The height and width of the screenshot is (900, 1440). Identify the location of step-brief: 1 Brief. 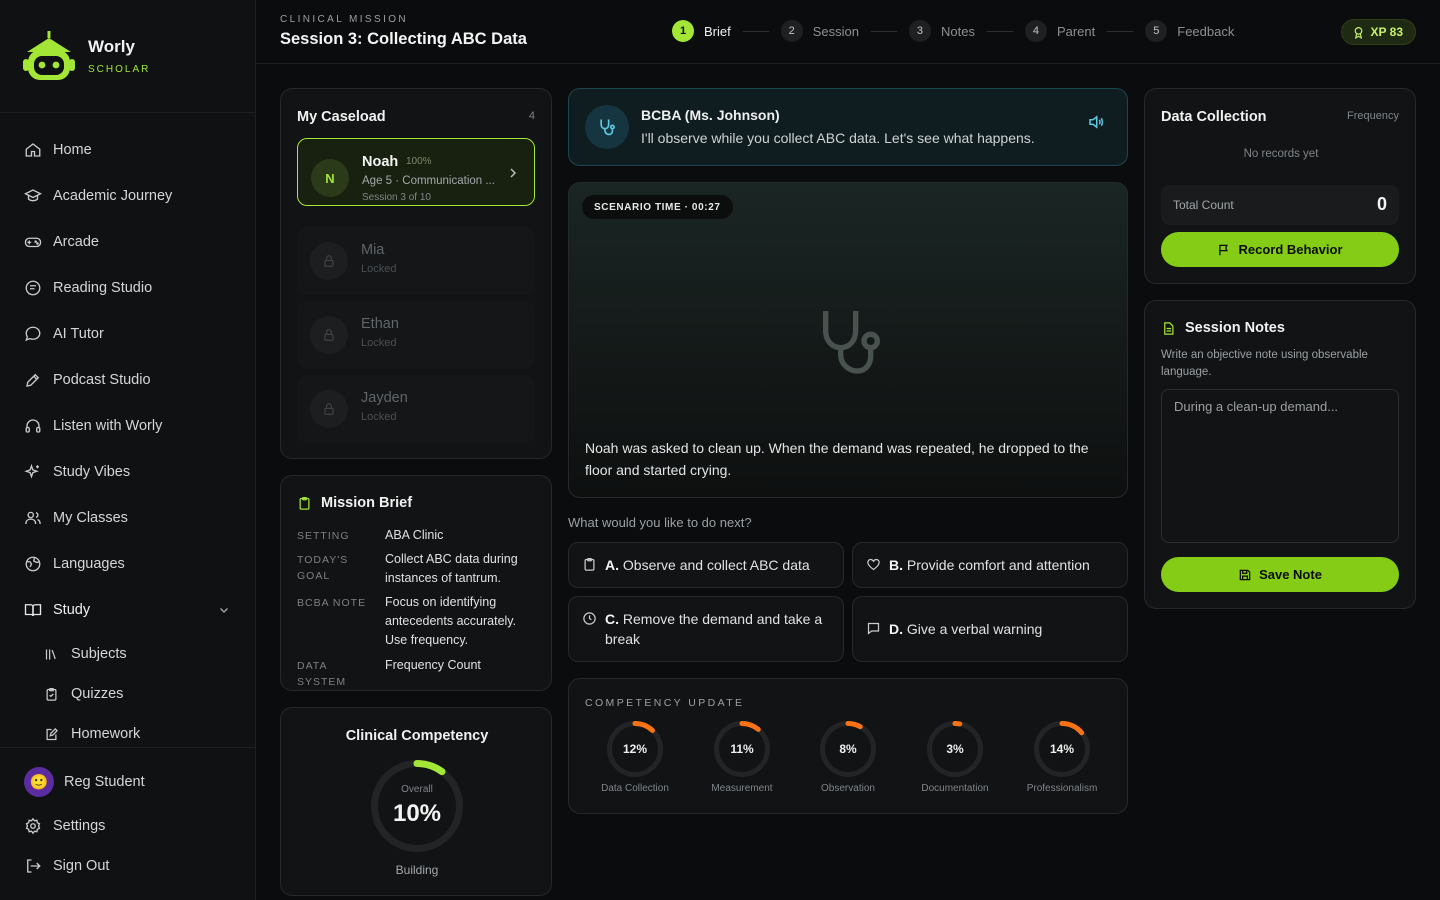
(726, 31).